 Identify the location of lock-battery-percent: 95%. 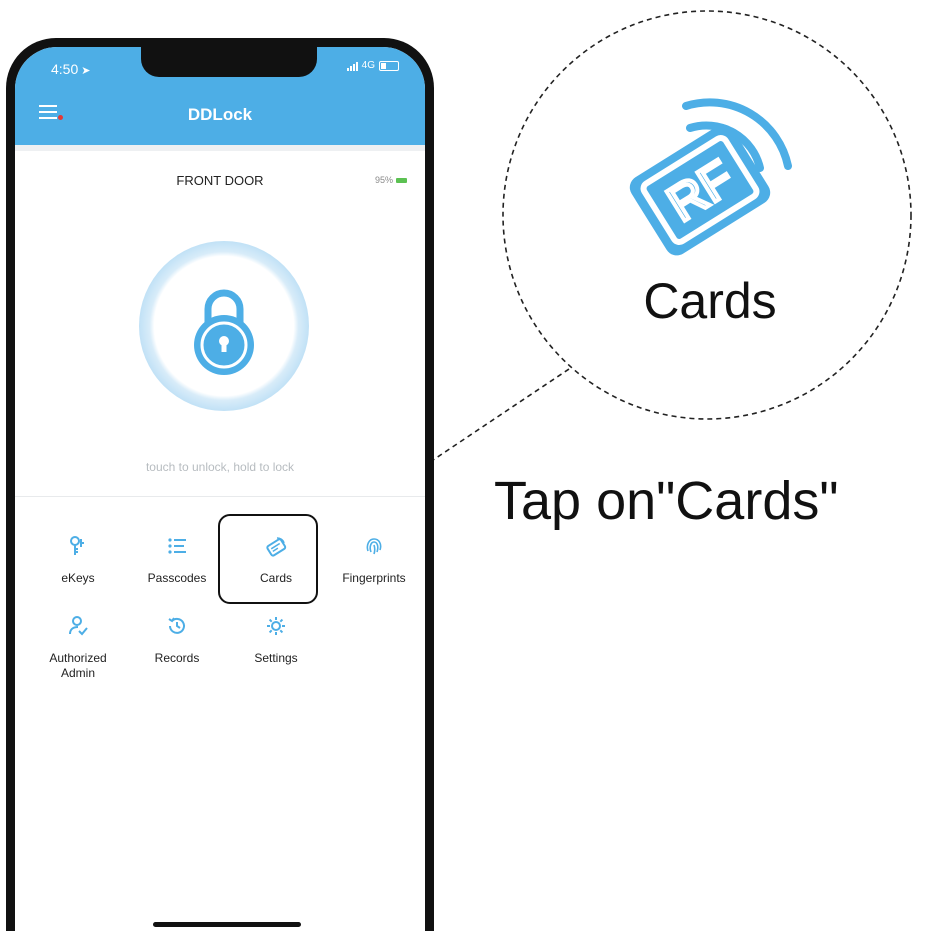
(383, 180).